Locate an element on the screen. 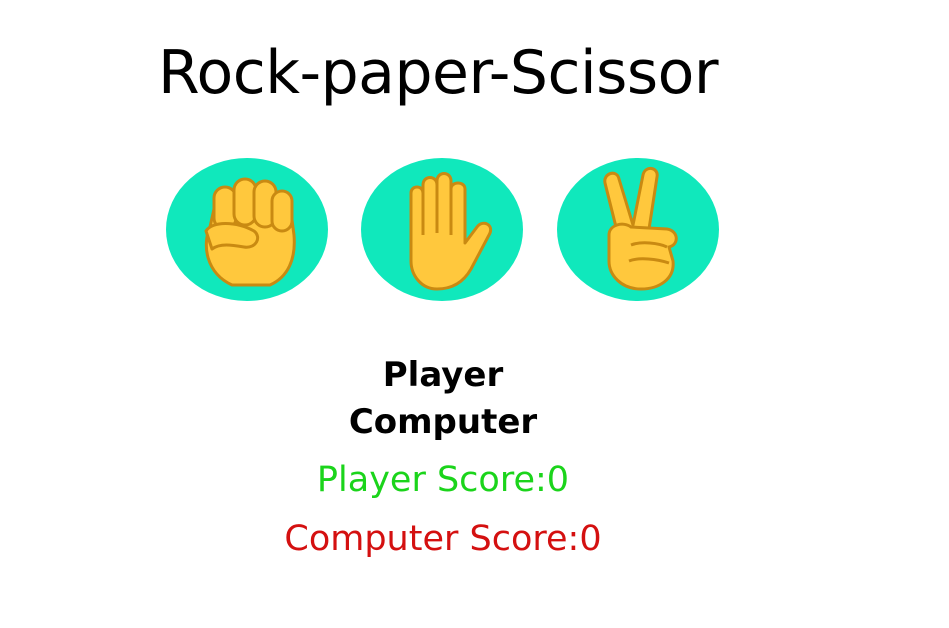 The width and height of the screenshot is (949, 628). paper-button is located at coordinates (442, 229).